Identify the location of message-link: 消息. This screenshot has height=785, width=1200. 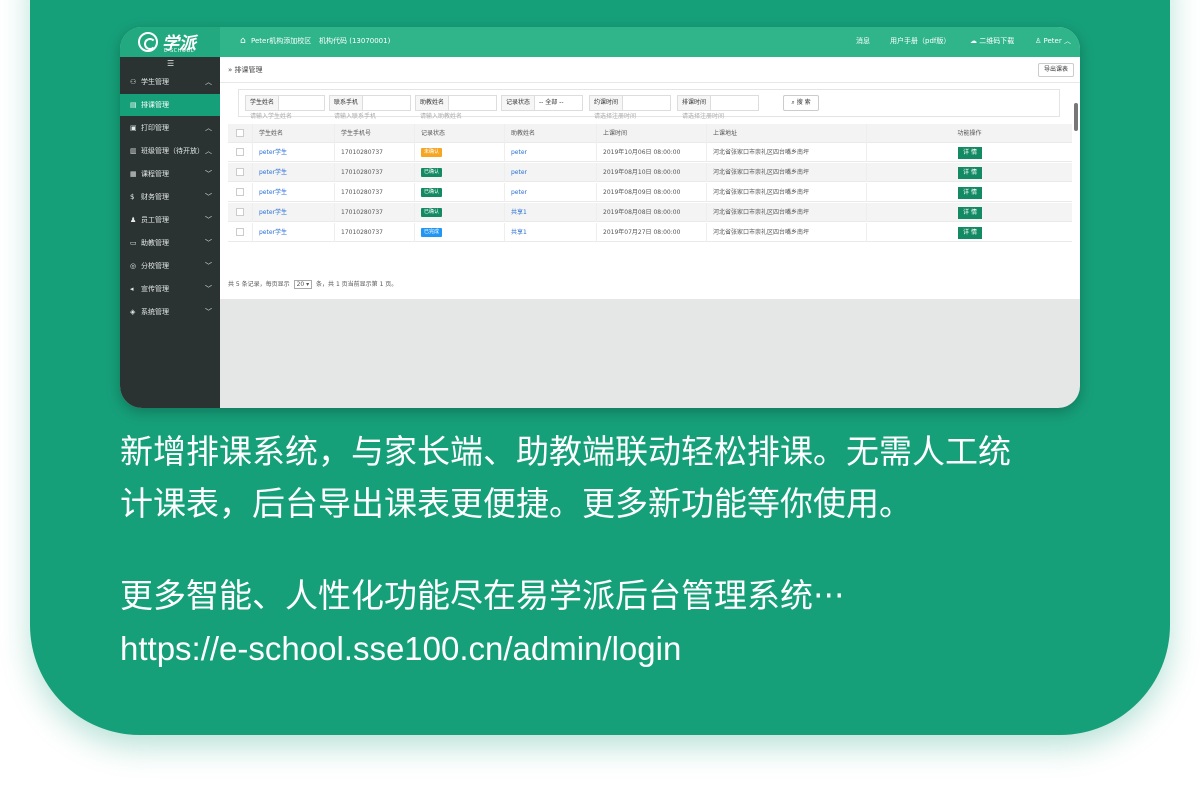
(863, 41).